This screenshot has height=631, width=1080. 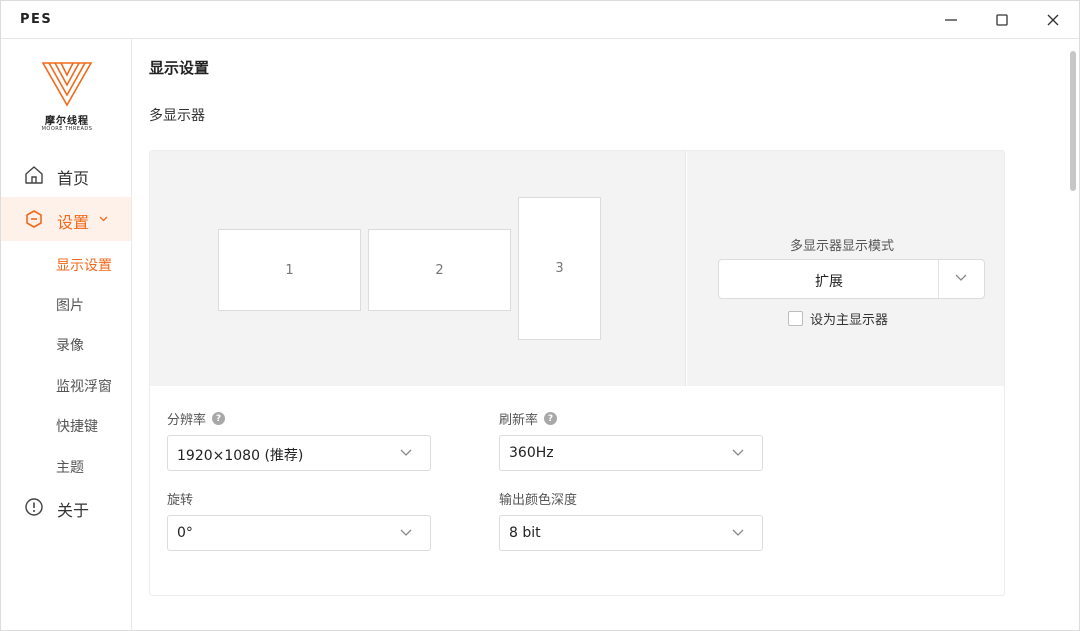 I want to click on resolution-label: 分辨率 ?, so click(x=196, y=418).